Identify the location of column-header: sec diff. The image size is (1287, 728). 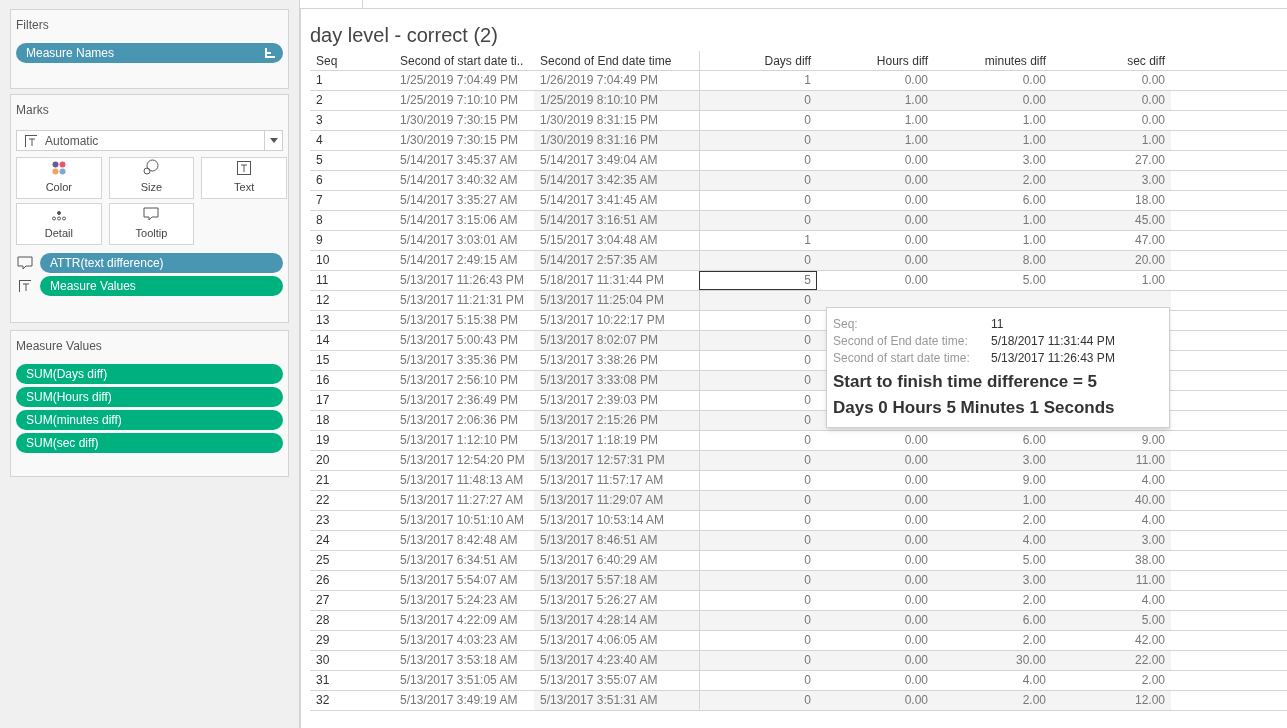
(1111, 60).